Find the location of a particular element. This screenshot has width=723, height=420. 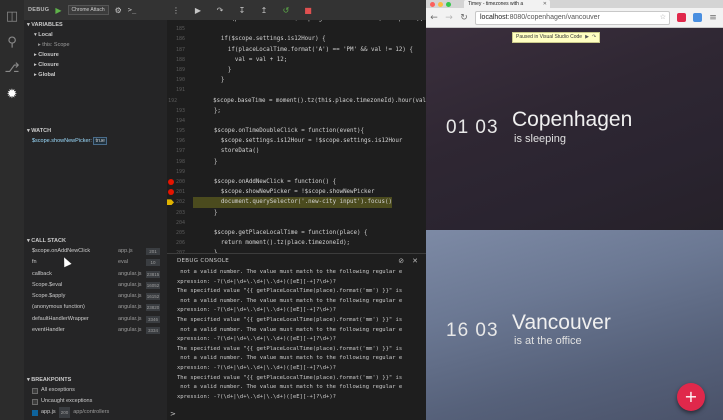

breakpoint-item: All exceptions is located at coordinates (95, 390).